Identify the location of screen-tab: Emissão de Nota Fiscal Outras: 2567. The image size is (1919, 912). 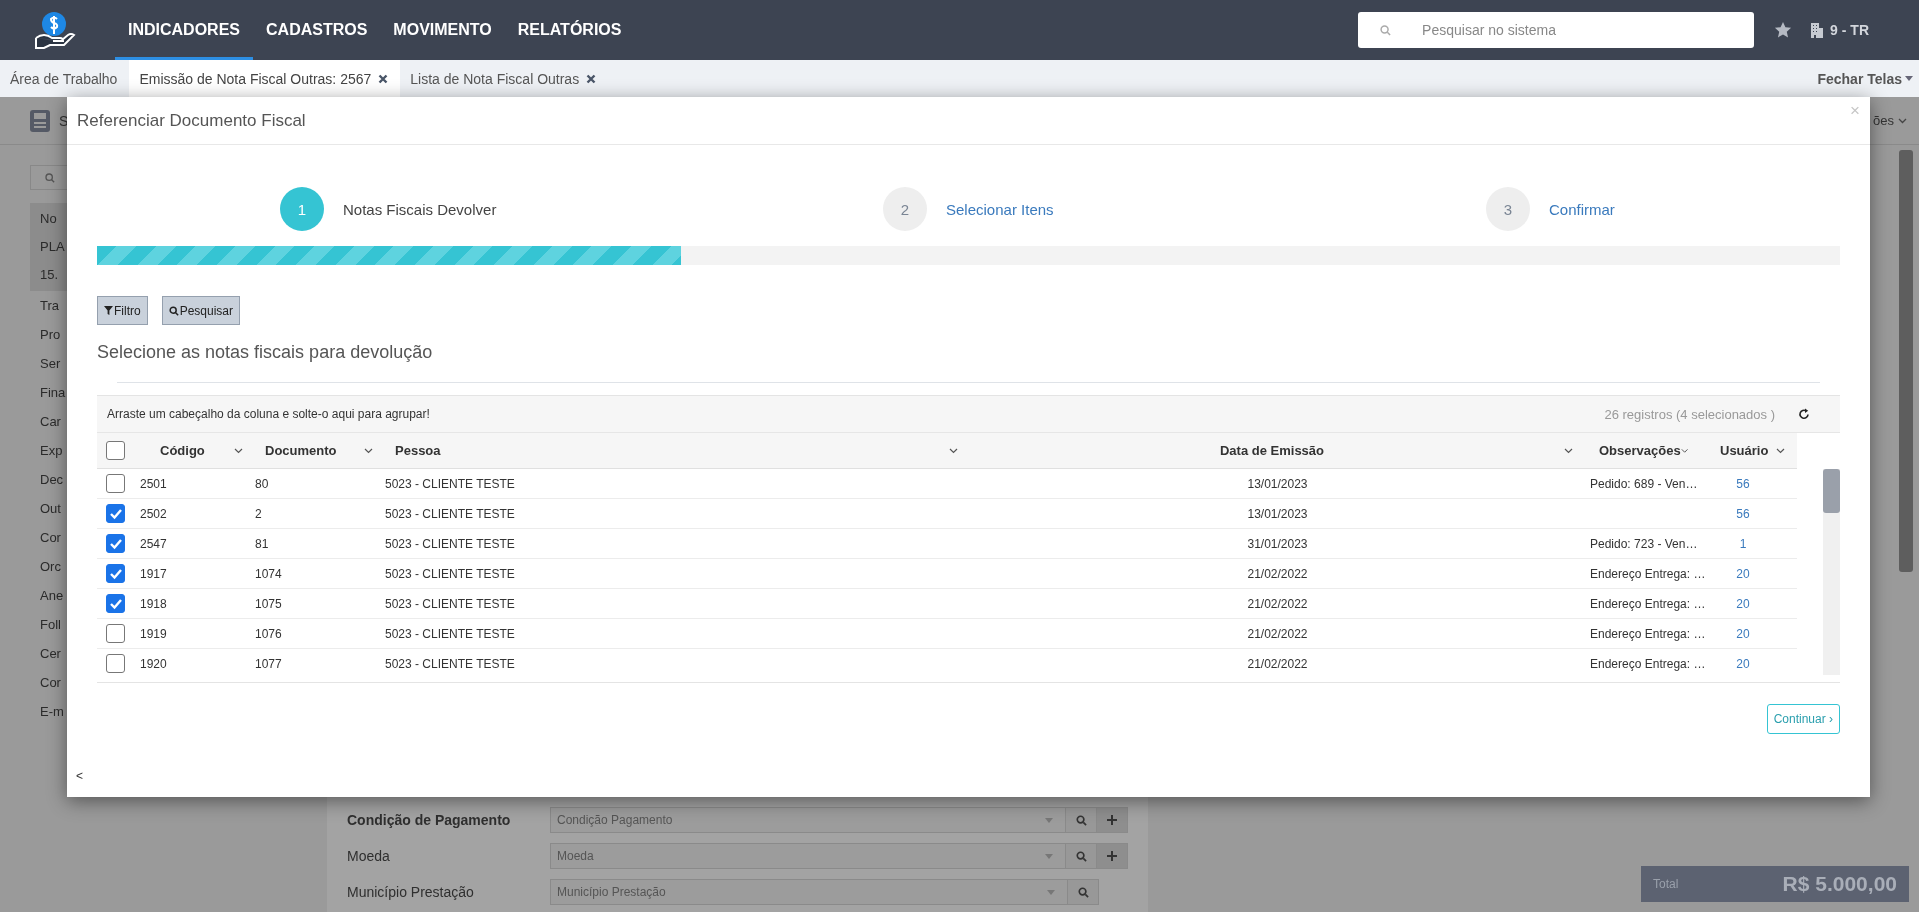
(265, 78).